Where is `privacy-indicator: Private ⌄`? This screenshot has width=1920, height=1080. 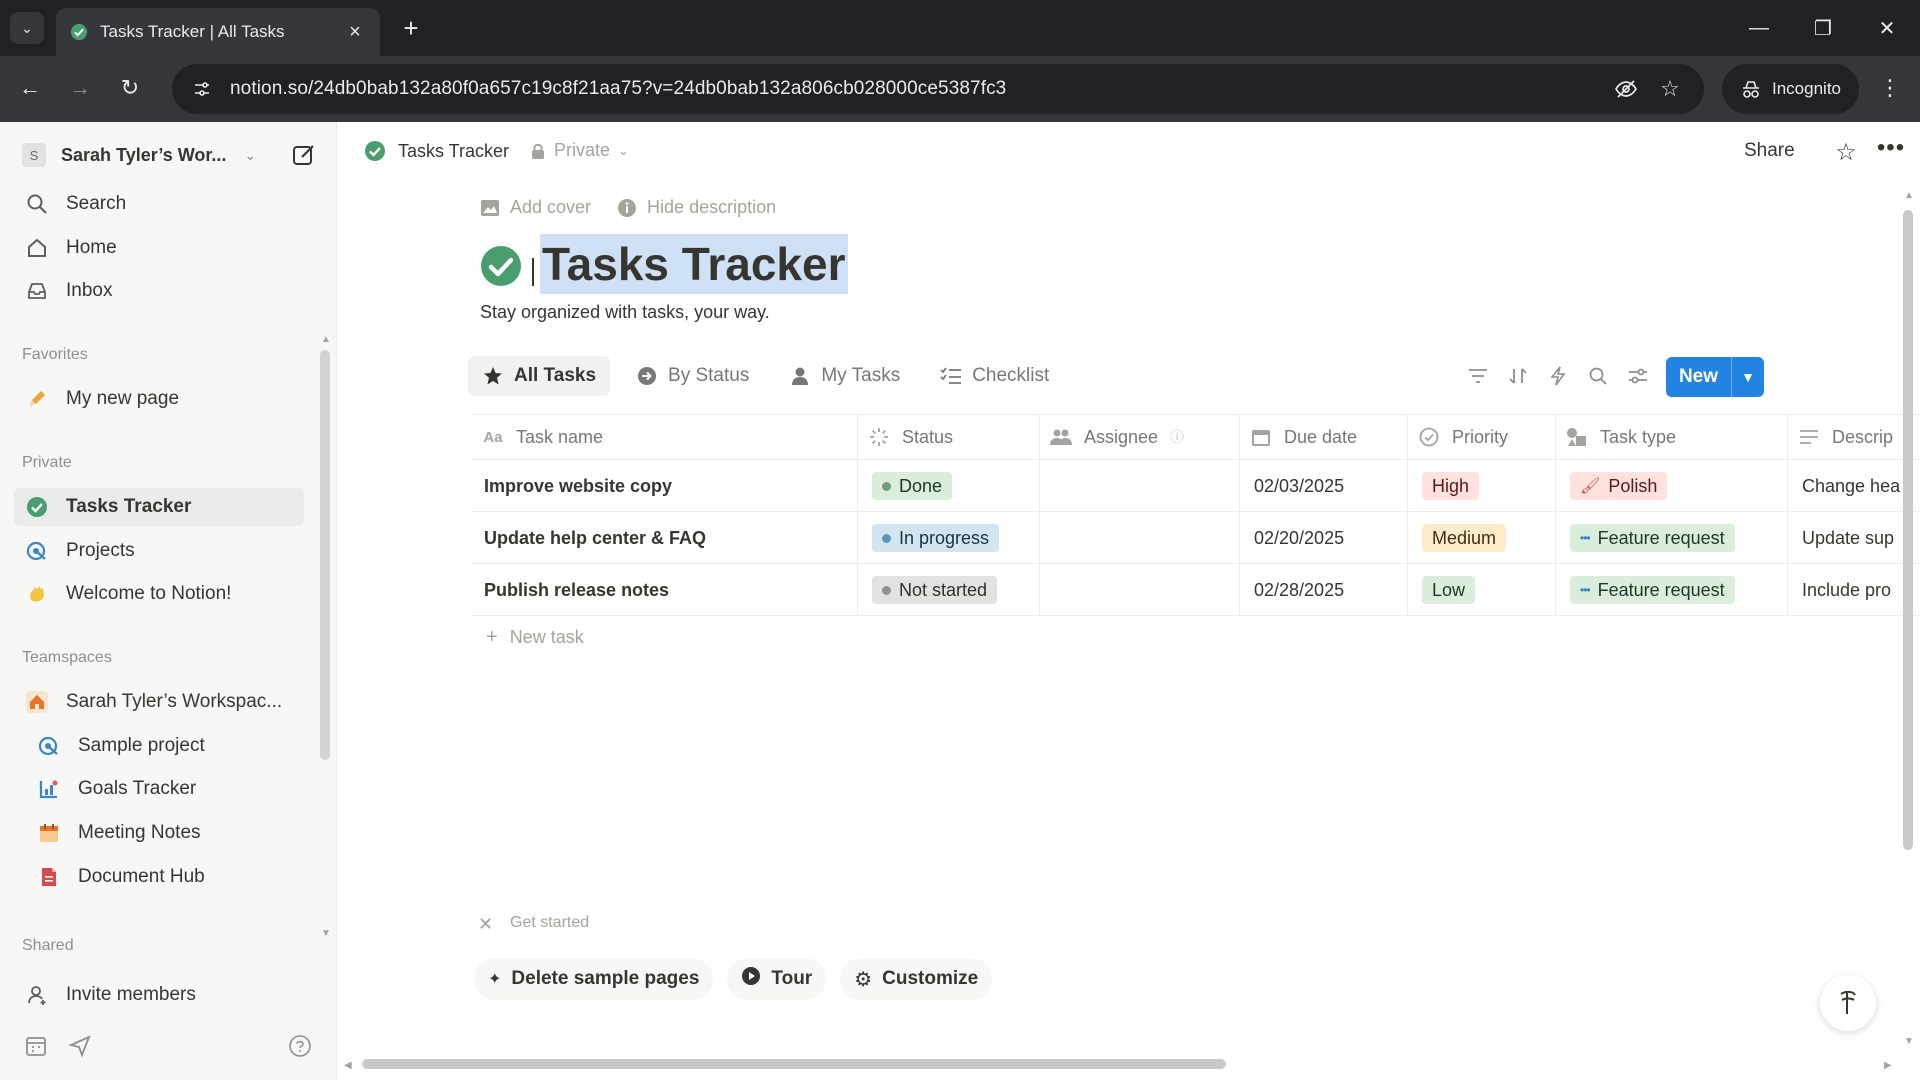
privacy-indicator: Private ⌄ is located at coordinates (579, 150).